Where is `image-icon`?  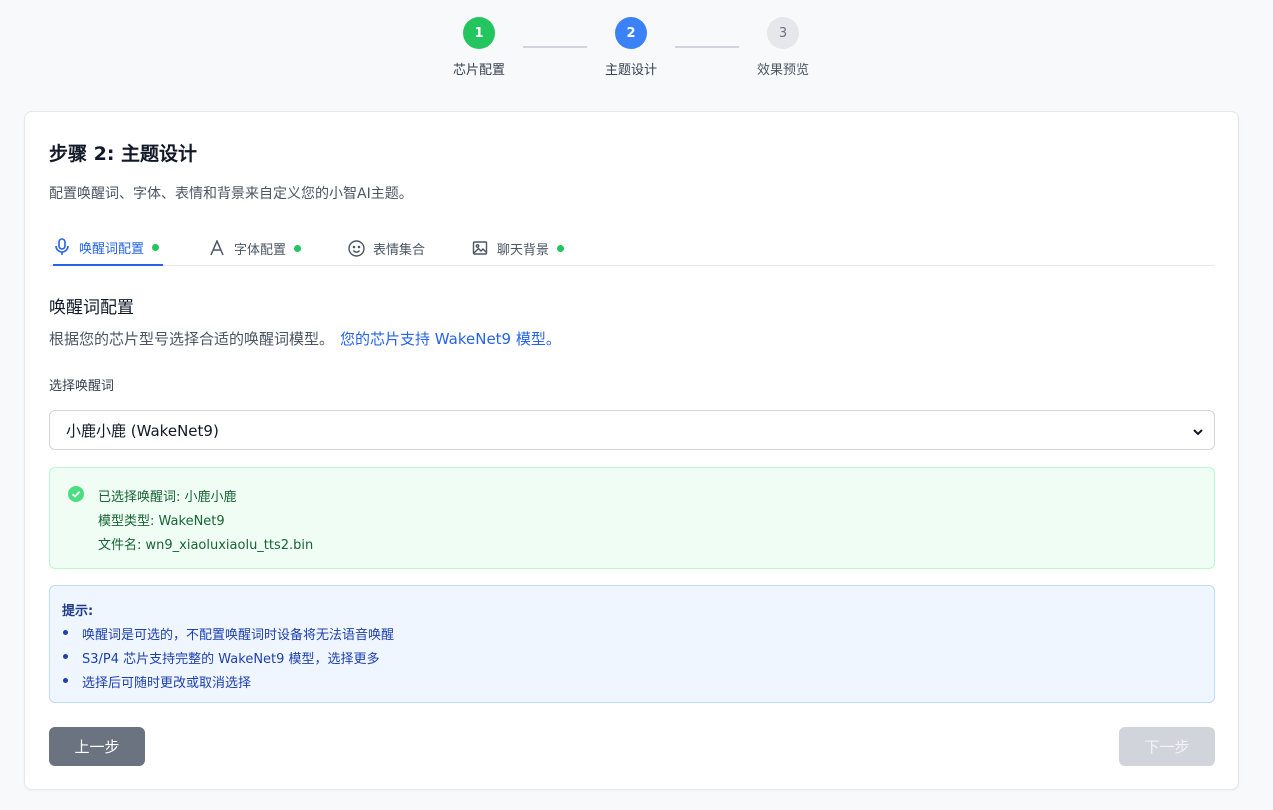 image-icon is located at coordinates (480, 248).